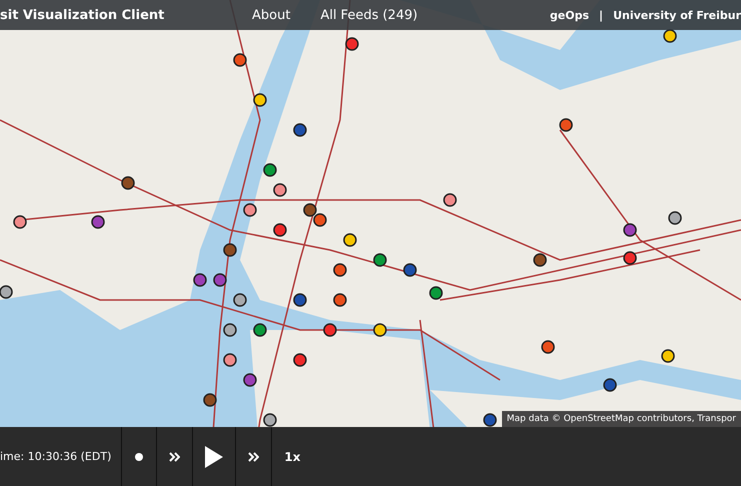  I want to click on map-attribution: Map data © OpenStreetMap contributors, Transpor, so click(621, 419).